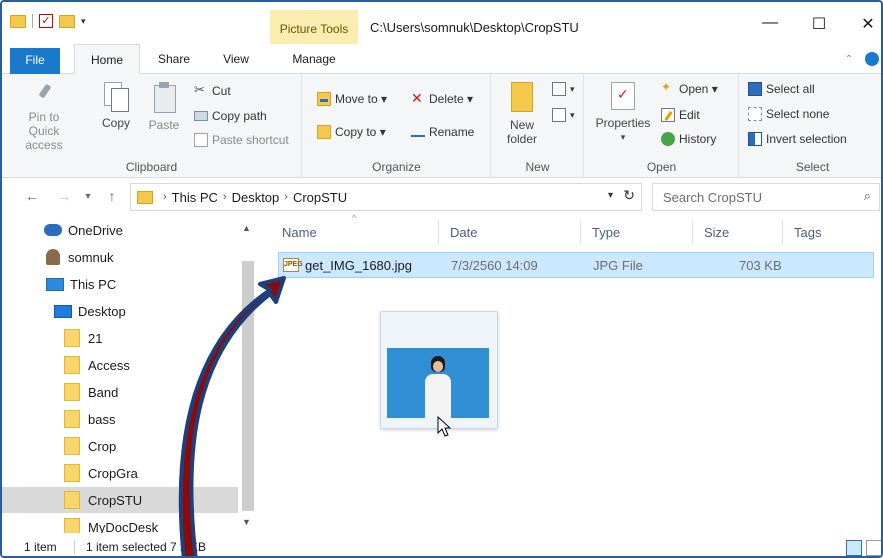 This screenshot has height=558, width=883. I want to click on rename-label: Rename, so click(452, 132).